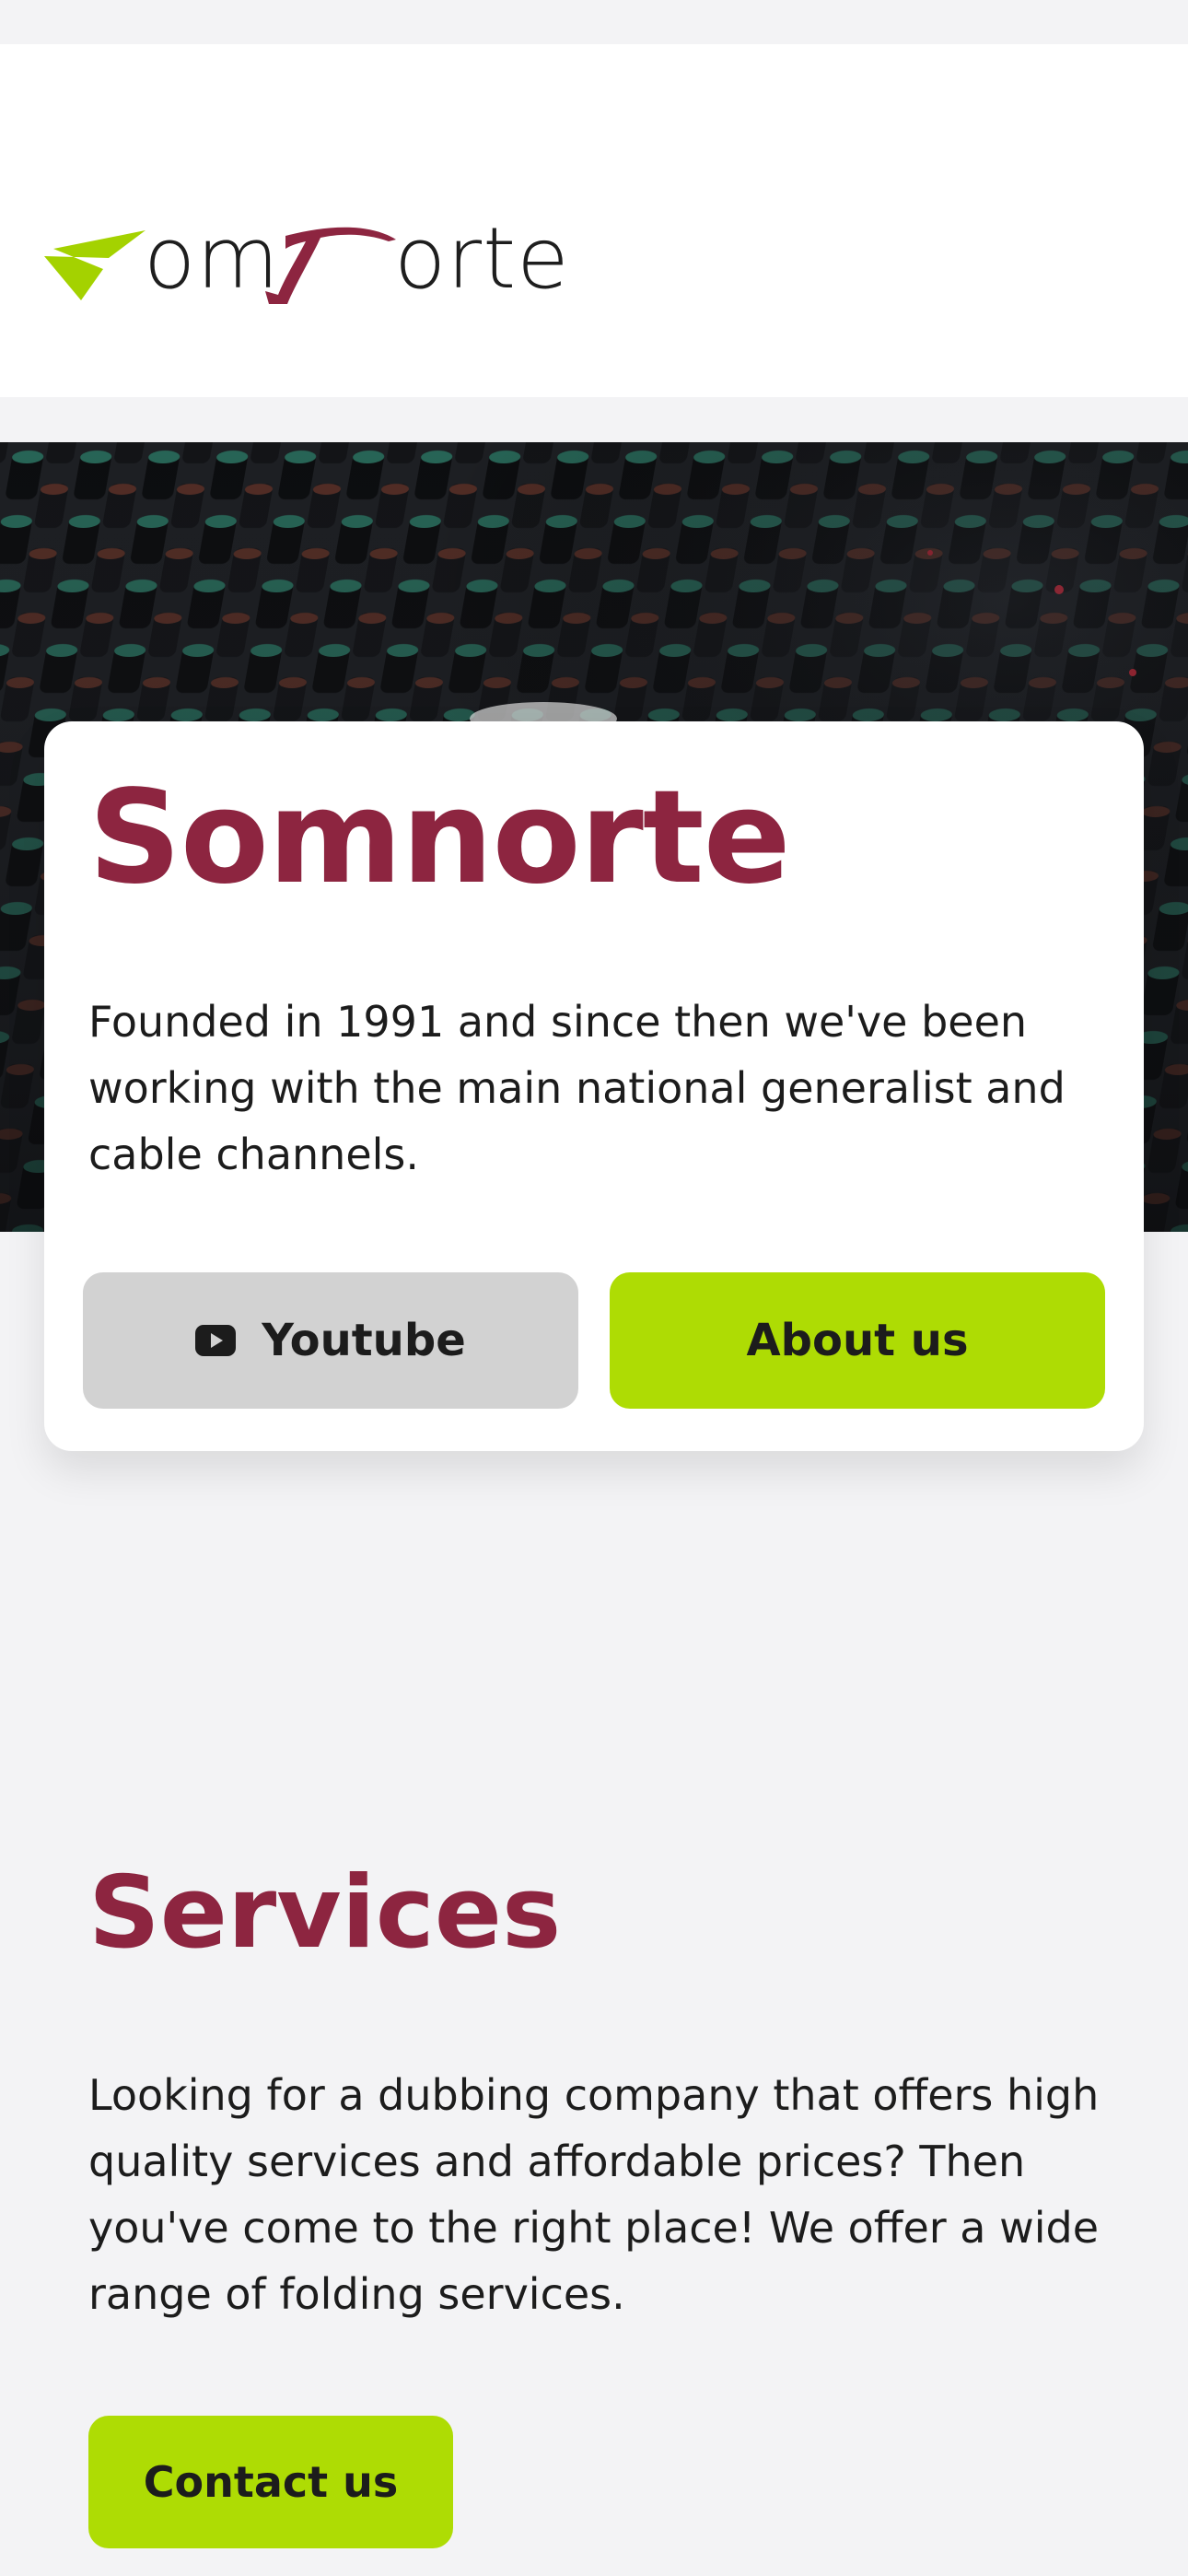 This screenshot has width=1188, height=2576. What do you see at coordinates (482, 262) in the screenshot?
I see `logo-text-orte: orte` at bounding box center [482, 262].